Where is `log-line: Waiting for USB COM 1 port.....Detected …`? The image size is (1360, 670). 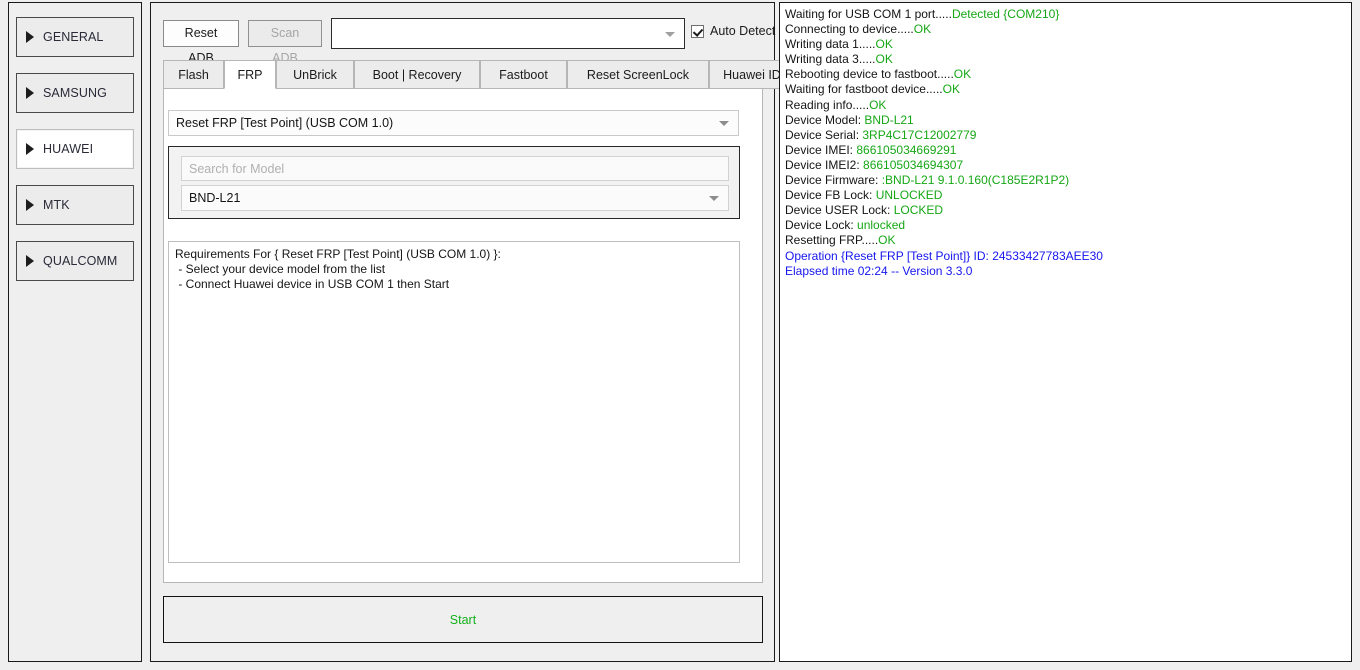 log-line: Waiting for USB COM 1 port.....Detected … is located at coordinates (1065, 14).